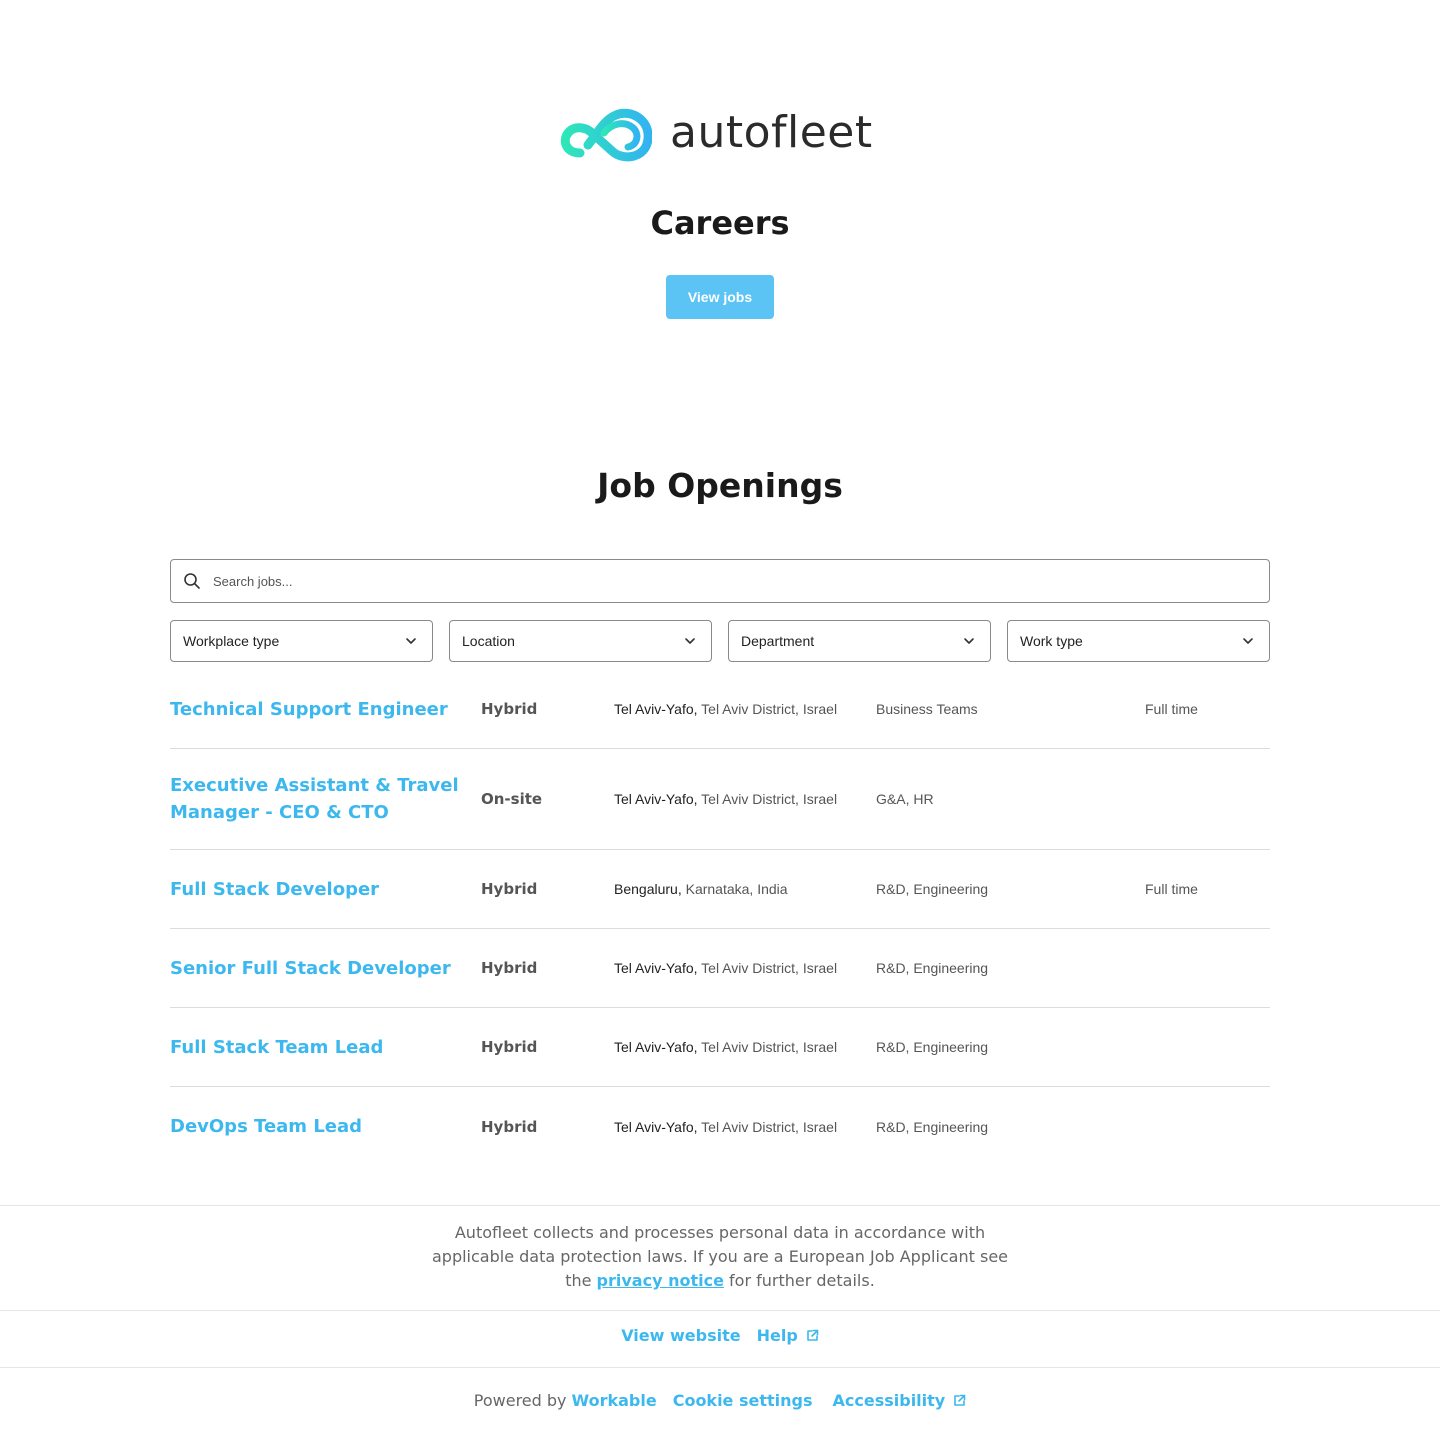  I want to click on job-region: Karnataka, India, so click(734, 889).